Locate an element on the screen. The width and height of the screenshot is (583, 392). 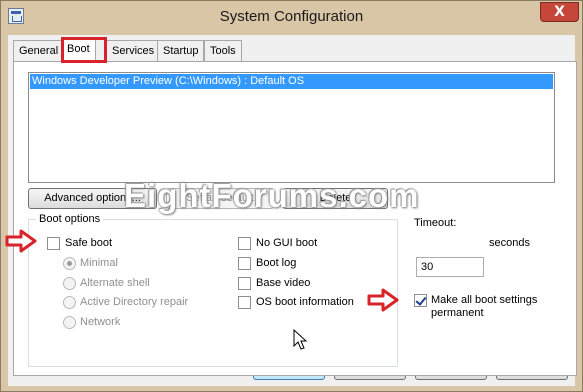
tab-general: General is located at coordinates (39, 50).